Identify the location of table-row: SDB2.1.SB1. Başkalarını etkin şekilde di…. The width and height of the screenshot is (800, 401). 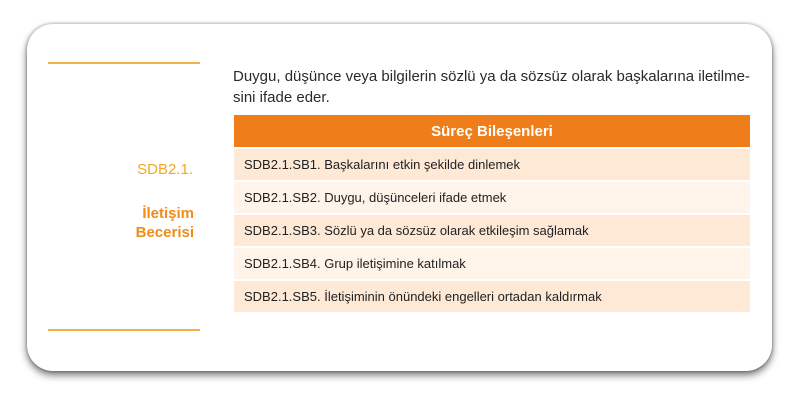
(492, 163).